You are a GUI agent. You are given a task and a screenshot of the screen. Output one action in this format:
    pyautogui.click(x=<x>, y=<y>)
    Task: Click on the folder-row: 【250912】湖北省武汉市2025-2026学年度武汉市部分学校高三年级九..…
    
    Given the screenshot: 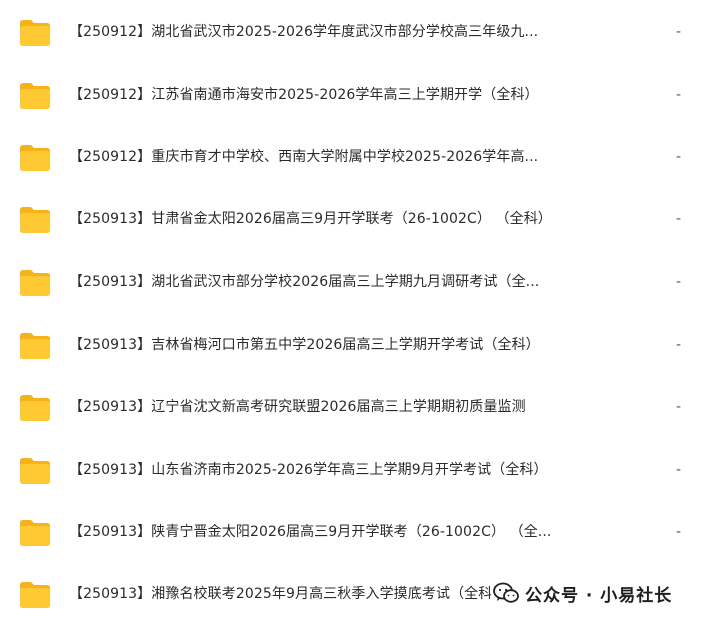 What is the action you would take?
    pyautogui.click(x=351, y=32)
    